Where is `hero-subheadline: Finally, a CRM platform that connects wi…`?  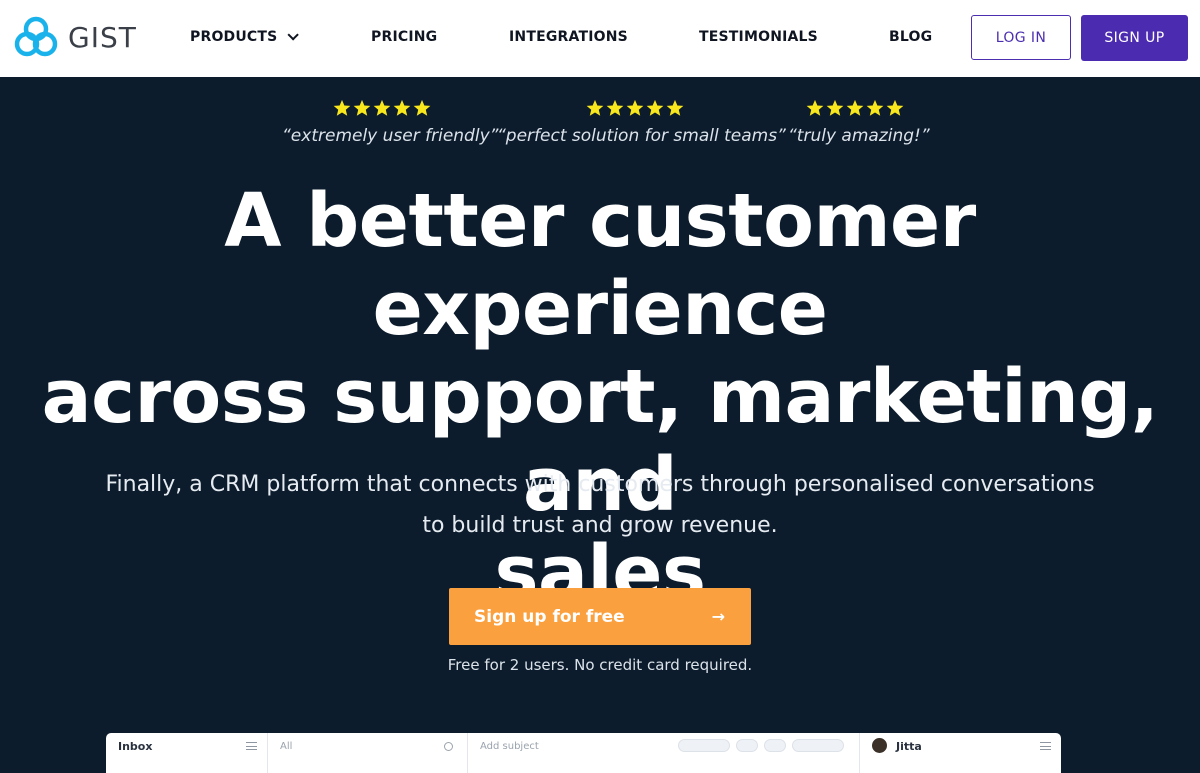 hero-subheadline: Finally, a CRM platform that connects wi… is located at coordinates (600, 505).